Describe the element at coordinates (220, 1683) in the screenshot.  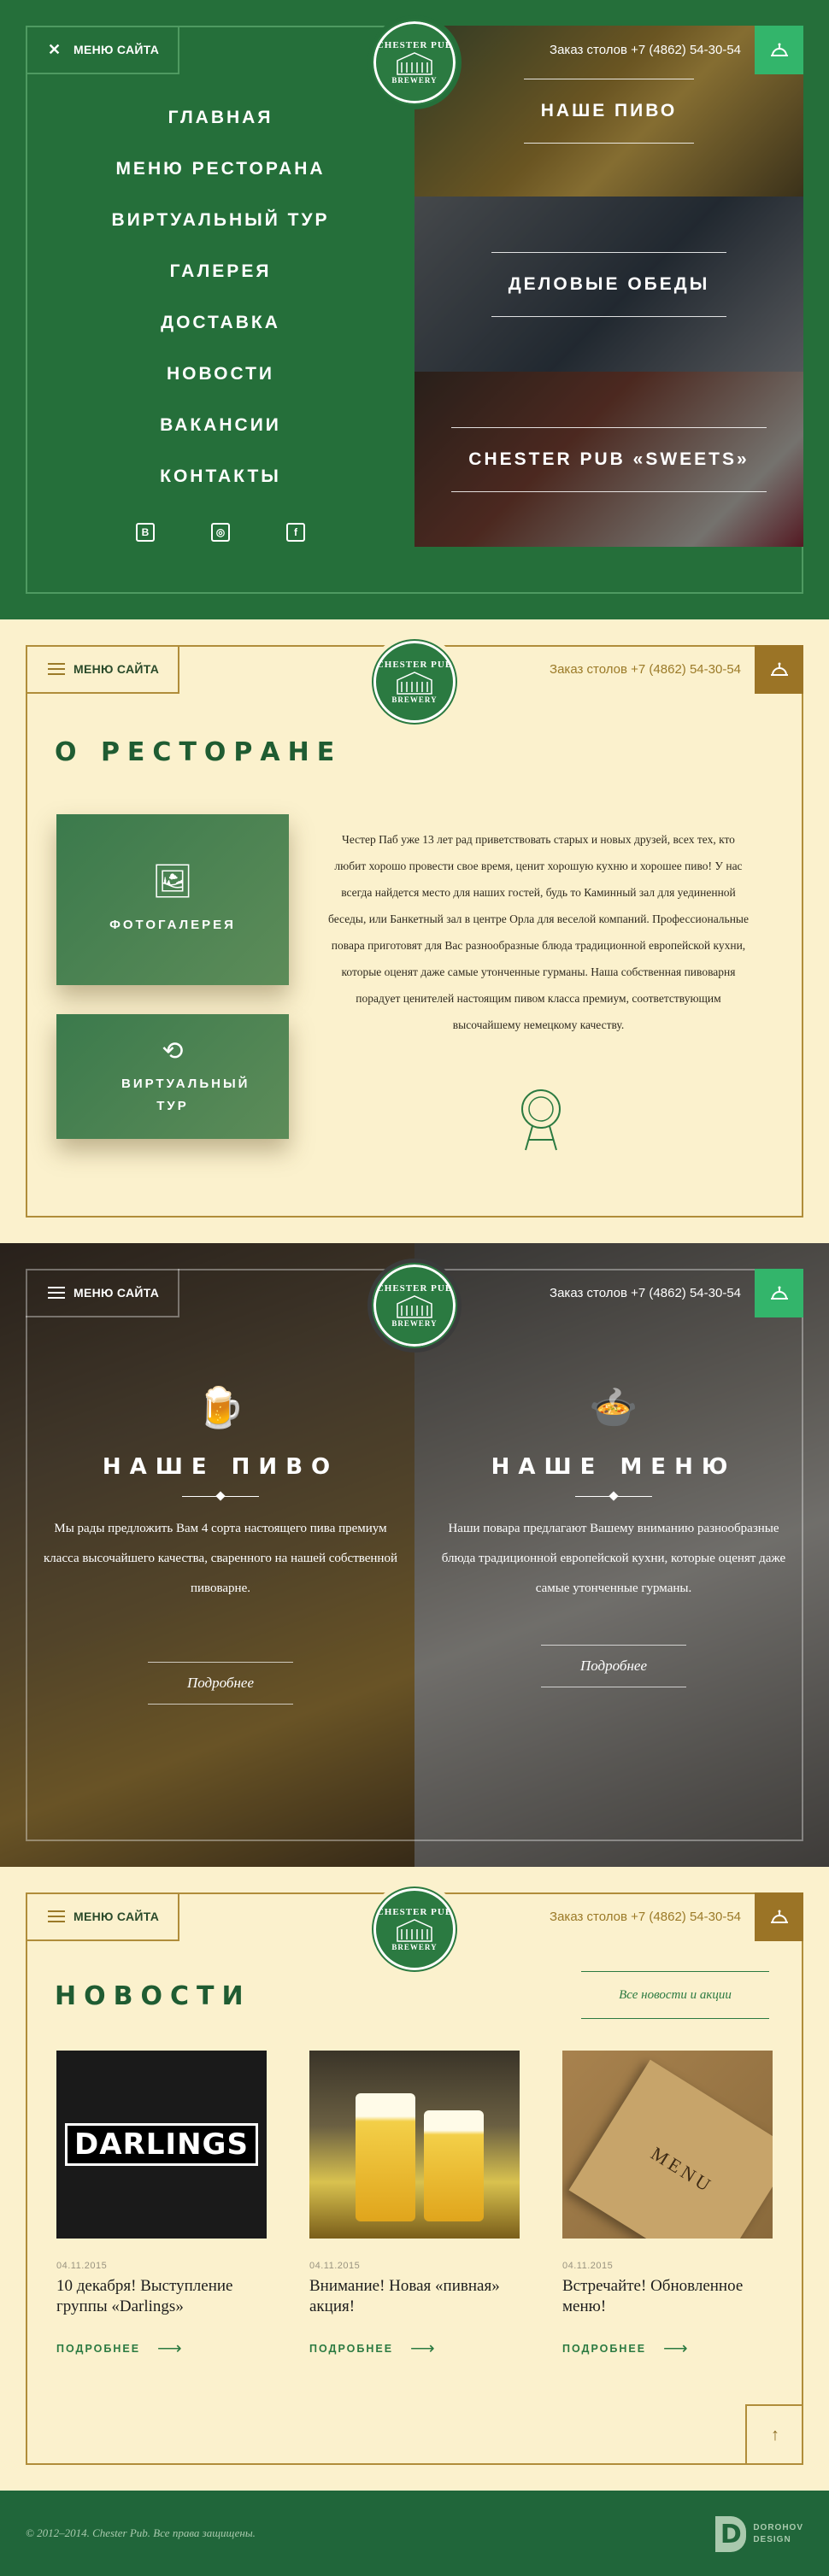
I see `beer-more-link: Подробнее` at that location.